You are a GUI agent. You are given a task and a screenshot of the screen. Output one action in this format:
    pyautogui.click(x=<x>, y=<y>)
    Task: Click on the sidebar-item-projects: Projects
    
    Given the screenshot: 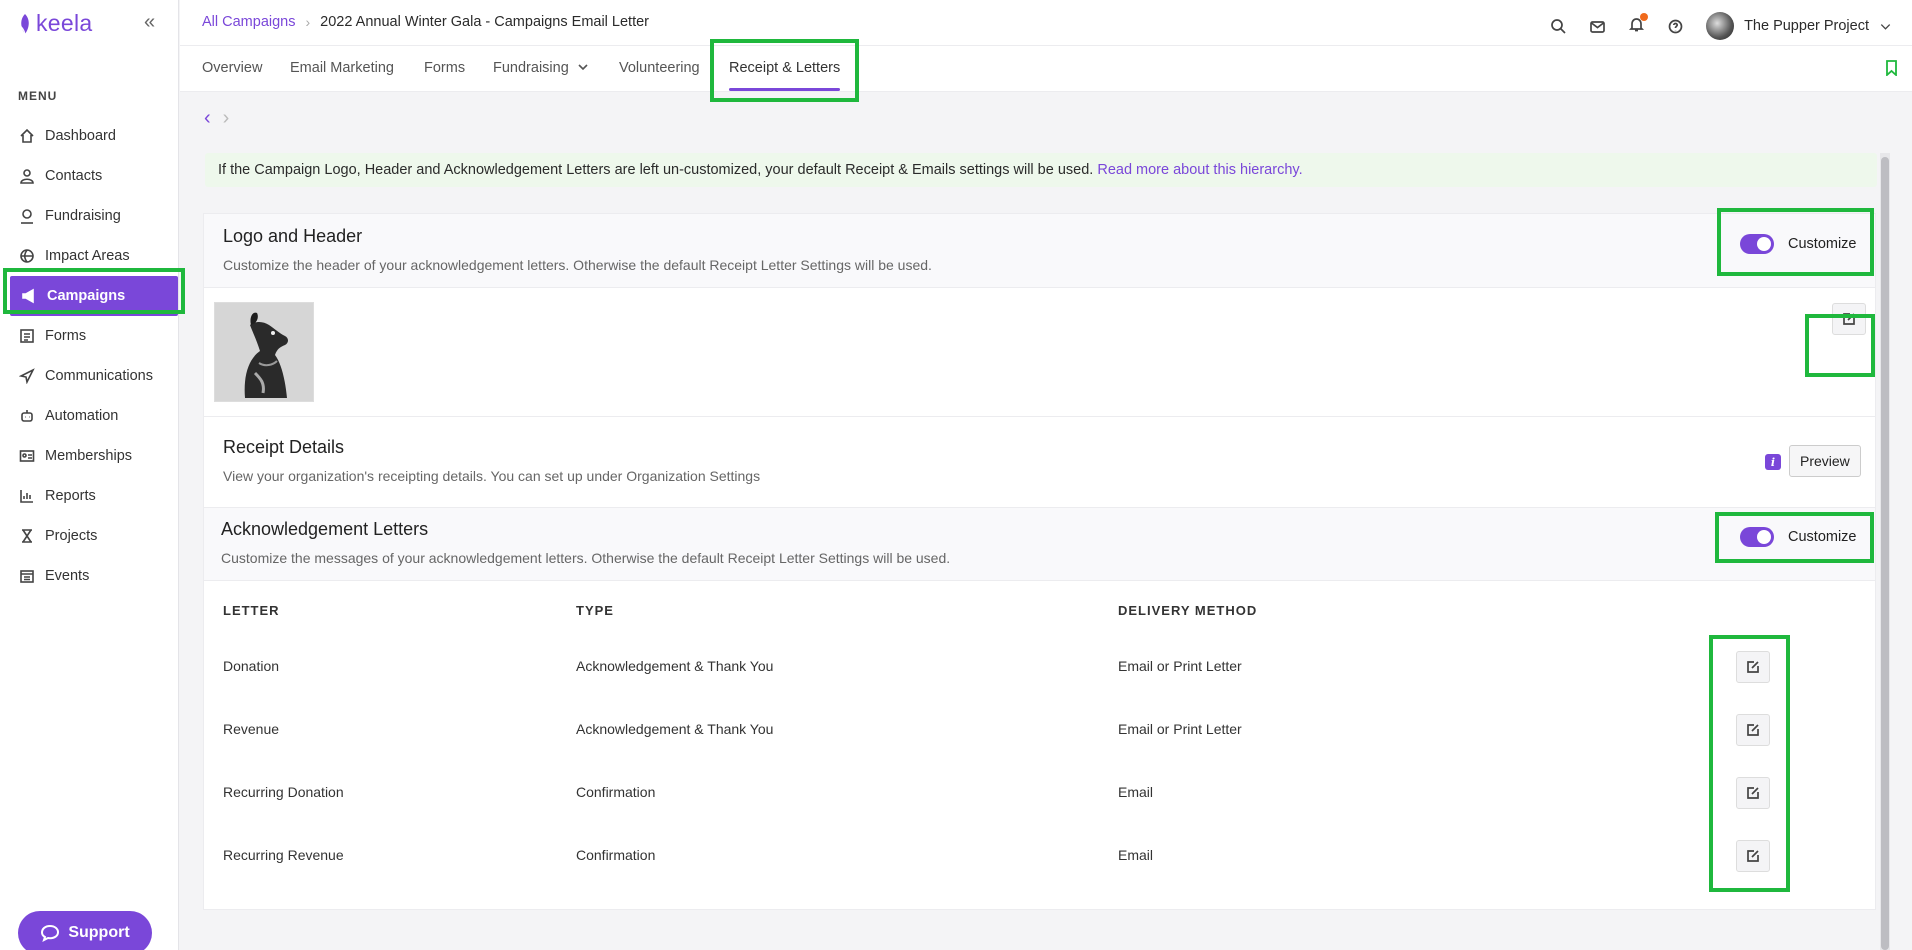 What is the action you would take?
    pyautogui.click(x=94, y=536)
    